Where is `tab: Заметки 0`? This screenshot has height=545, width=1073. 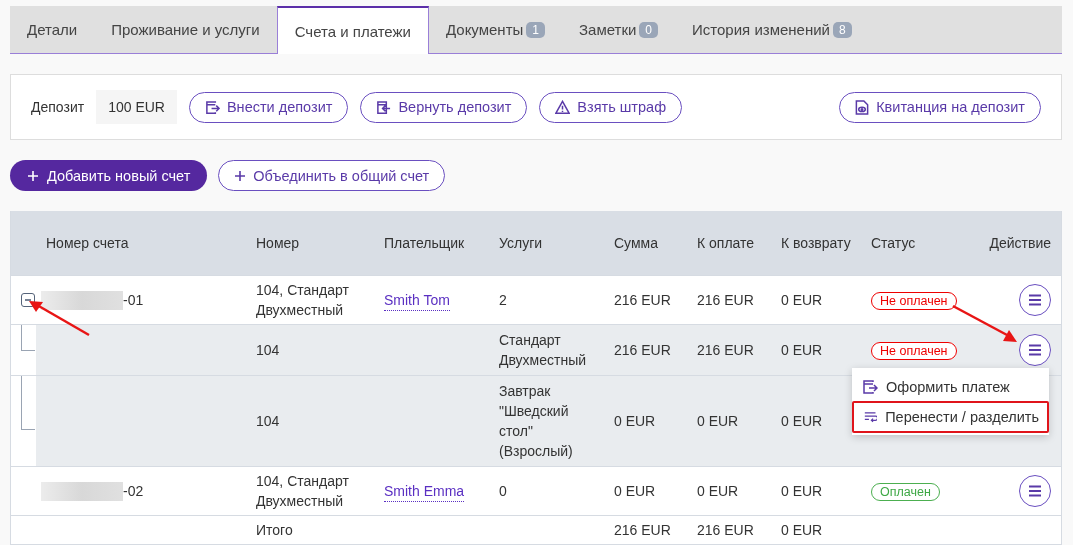 tab: Заметки 0 is located at coordinates (619, 29).